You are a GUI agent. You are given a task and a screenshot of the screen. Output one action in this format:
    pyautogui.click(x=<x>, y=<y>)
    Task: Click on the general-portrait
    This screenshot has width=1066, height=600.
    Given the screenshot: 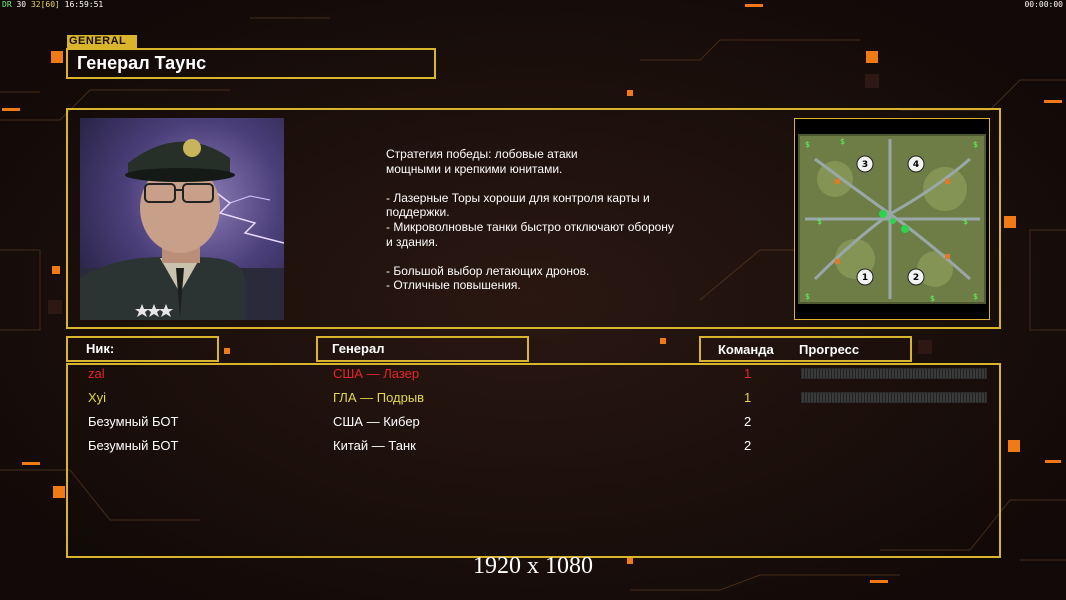 What is the action you would take?
    pyautogui.click(x=182, y=219)
    